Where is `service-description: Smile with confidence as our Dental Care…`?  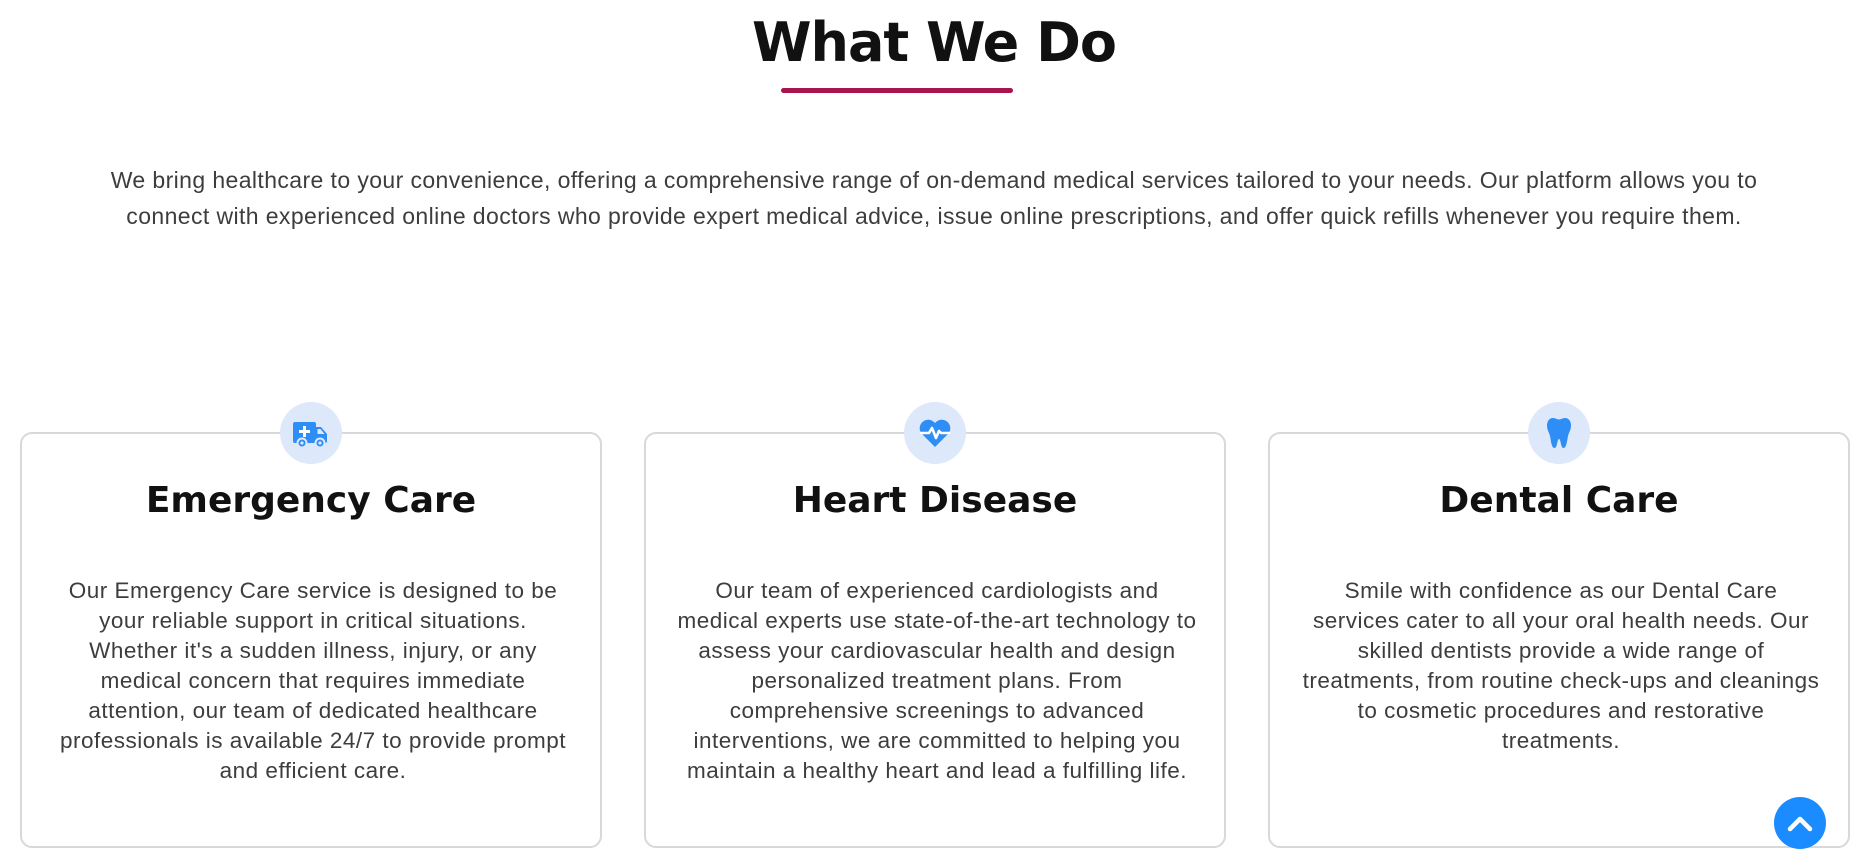
service-description: Smile with confidence as our Dental Care… is located at coordinates (1561, 665).